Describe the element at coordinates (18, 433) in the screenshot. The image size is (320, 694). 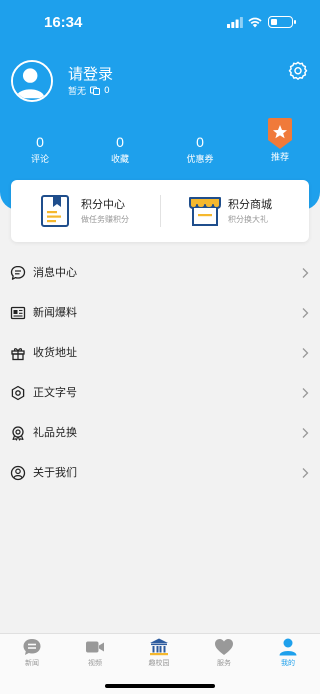
I see `gift-exchange-icon` at that location.